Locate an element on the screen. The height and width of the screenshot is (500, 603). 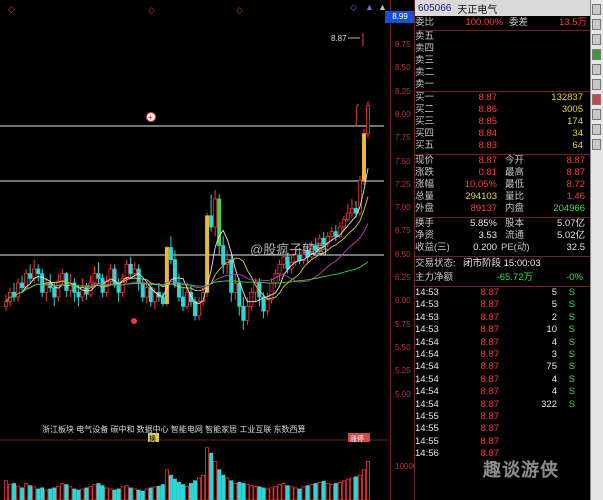
stats-row: 外盘 89137 内盘 204966 is located at coordinates (502, 209).